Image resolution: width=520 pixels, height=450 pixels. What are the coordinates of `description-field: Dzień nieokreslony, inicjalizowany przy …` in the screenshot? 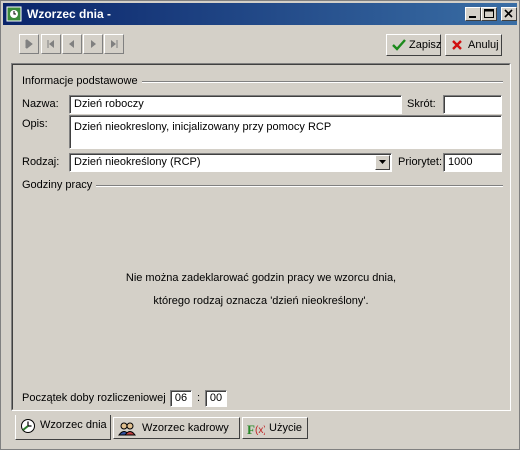 It's located at (285, 132).